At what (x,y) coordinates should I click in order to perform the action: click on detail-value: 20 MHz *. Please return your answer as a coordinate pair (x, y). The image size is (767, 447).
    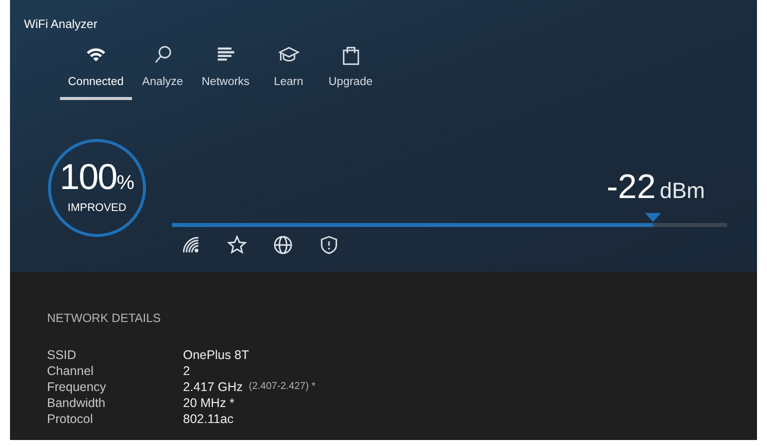
    Looking at the image, I should click on (208, 403).